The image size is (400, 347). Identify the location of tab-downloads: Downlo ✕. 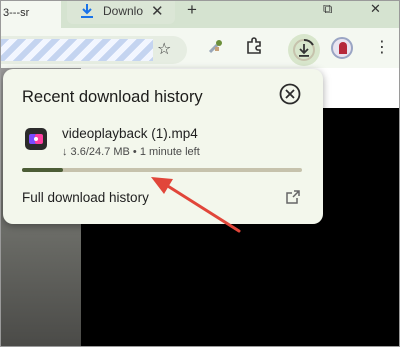
(121, 12).